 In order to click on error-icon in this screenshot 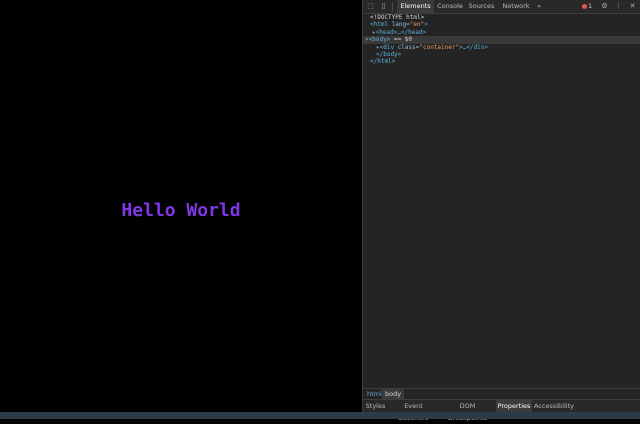, I will do `click(584, 6)`.